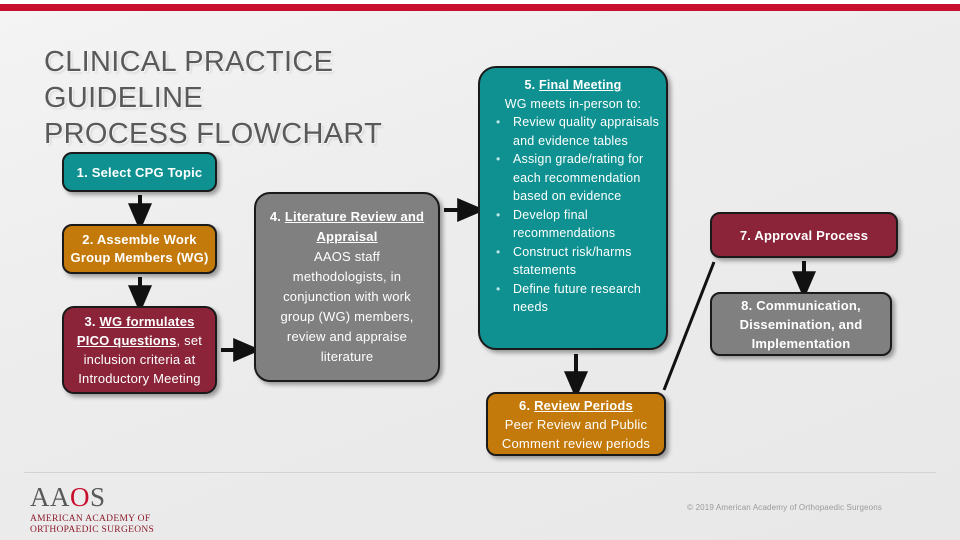  I want to click on flow-box-1-select-cpg-topic: 1. Select CPG Topic, so click(139, 172).